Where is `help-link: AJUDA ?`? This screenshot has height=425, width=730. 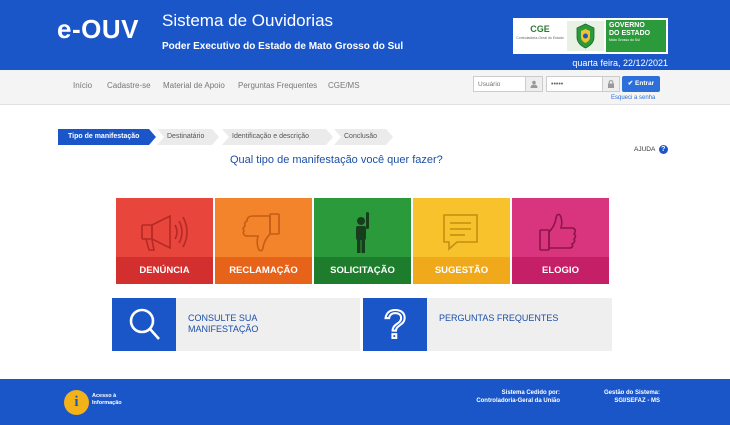
help-link: AJUDA ? is located at coordinates (651, 149).